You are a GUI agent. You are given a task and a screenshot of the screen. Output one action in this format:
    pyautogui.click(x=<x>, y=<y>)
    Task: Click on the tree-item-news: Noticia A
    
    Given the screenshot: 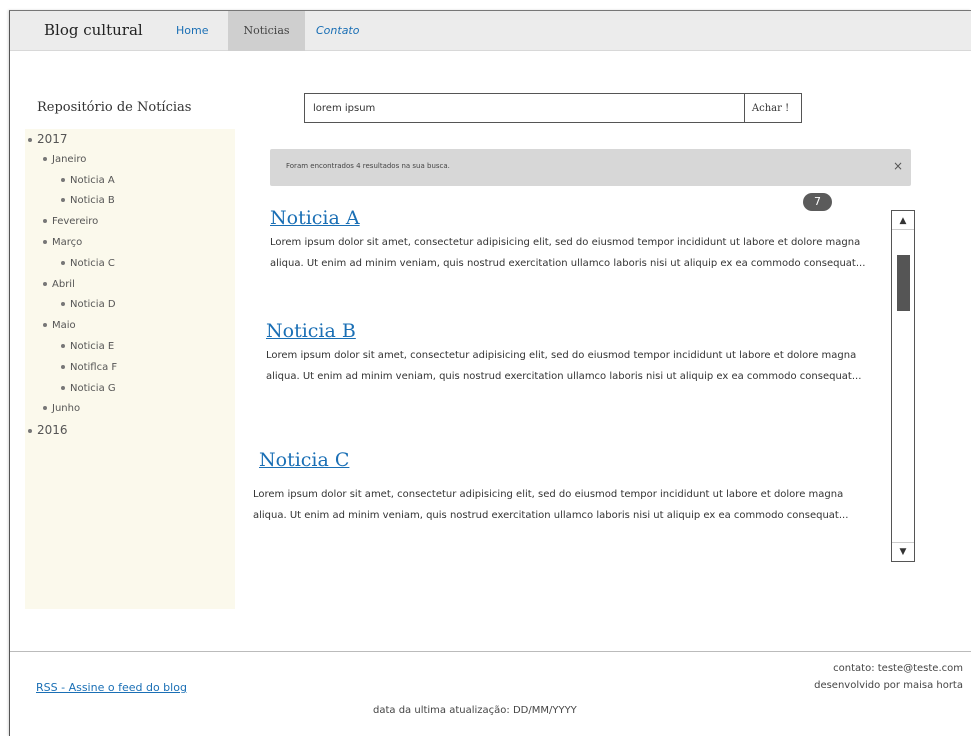 What is the action you would take?
    pyautogui.click(x=72, y=181)
    